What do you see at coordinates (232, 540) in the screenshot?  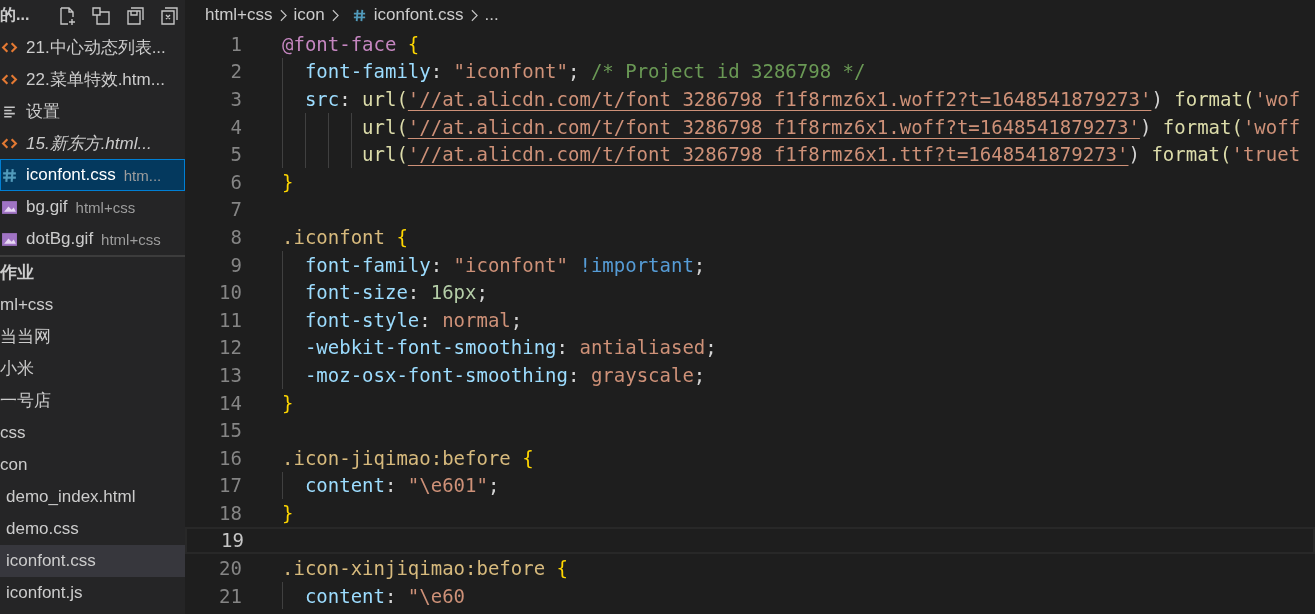 I see `line-number: 19` at bounding box center [232, 540].